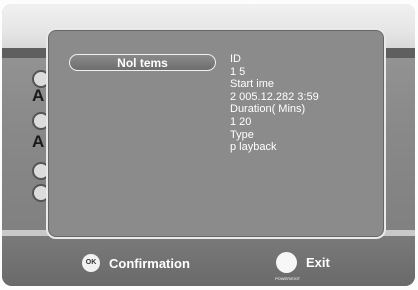  Describe the element at coordinates (274, 96) in the screenshot. I see `detail-value-start-time: 2 005.12.282 3:59` at that location.